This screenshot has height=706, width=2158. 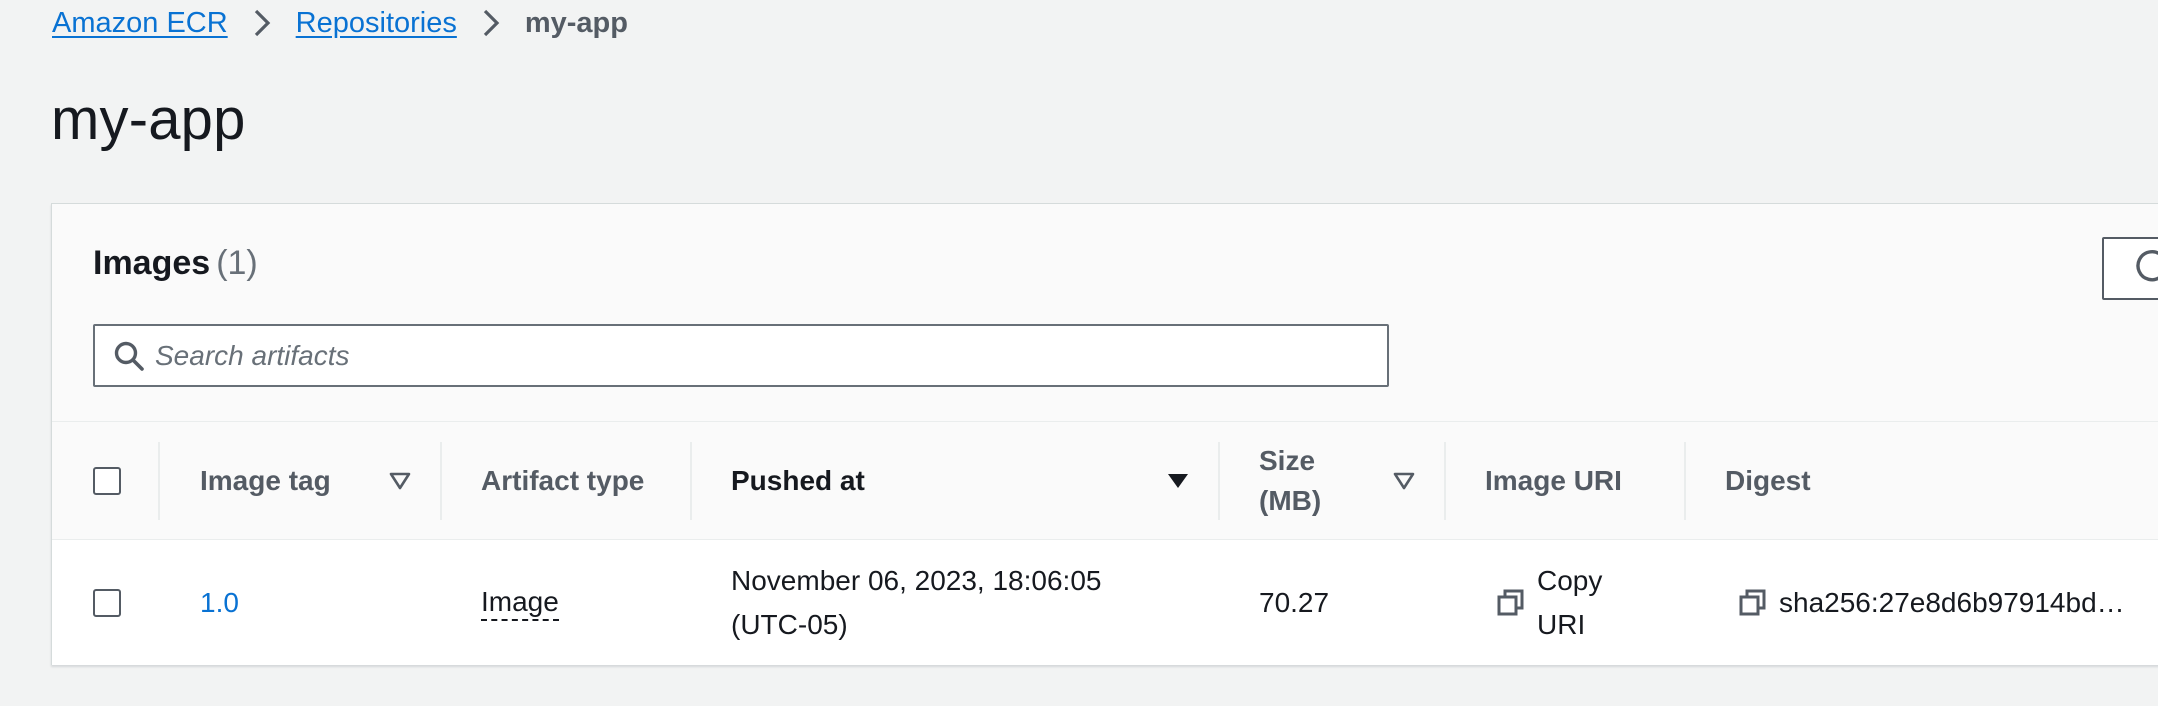 I want to click on column-label-size: Size (MB), so click(x=1290, y=481).